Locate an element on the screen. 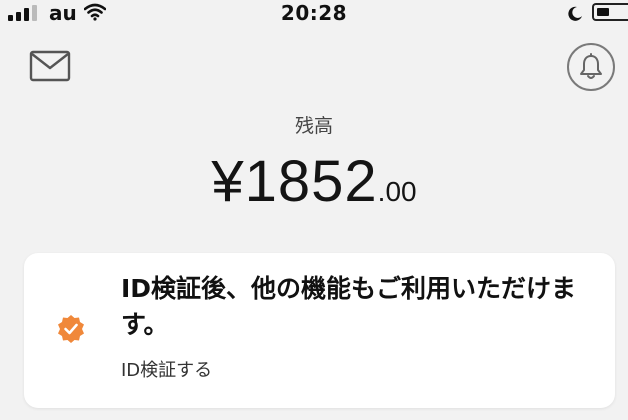 The width and height of the screenshot is (628, 420). status-time: 20:28 is located at coordinates (314, 13).